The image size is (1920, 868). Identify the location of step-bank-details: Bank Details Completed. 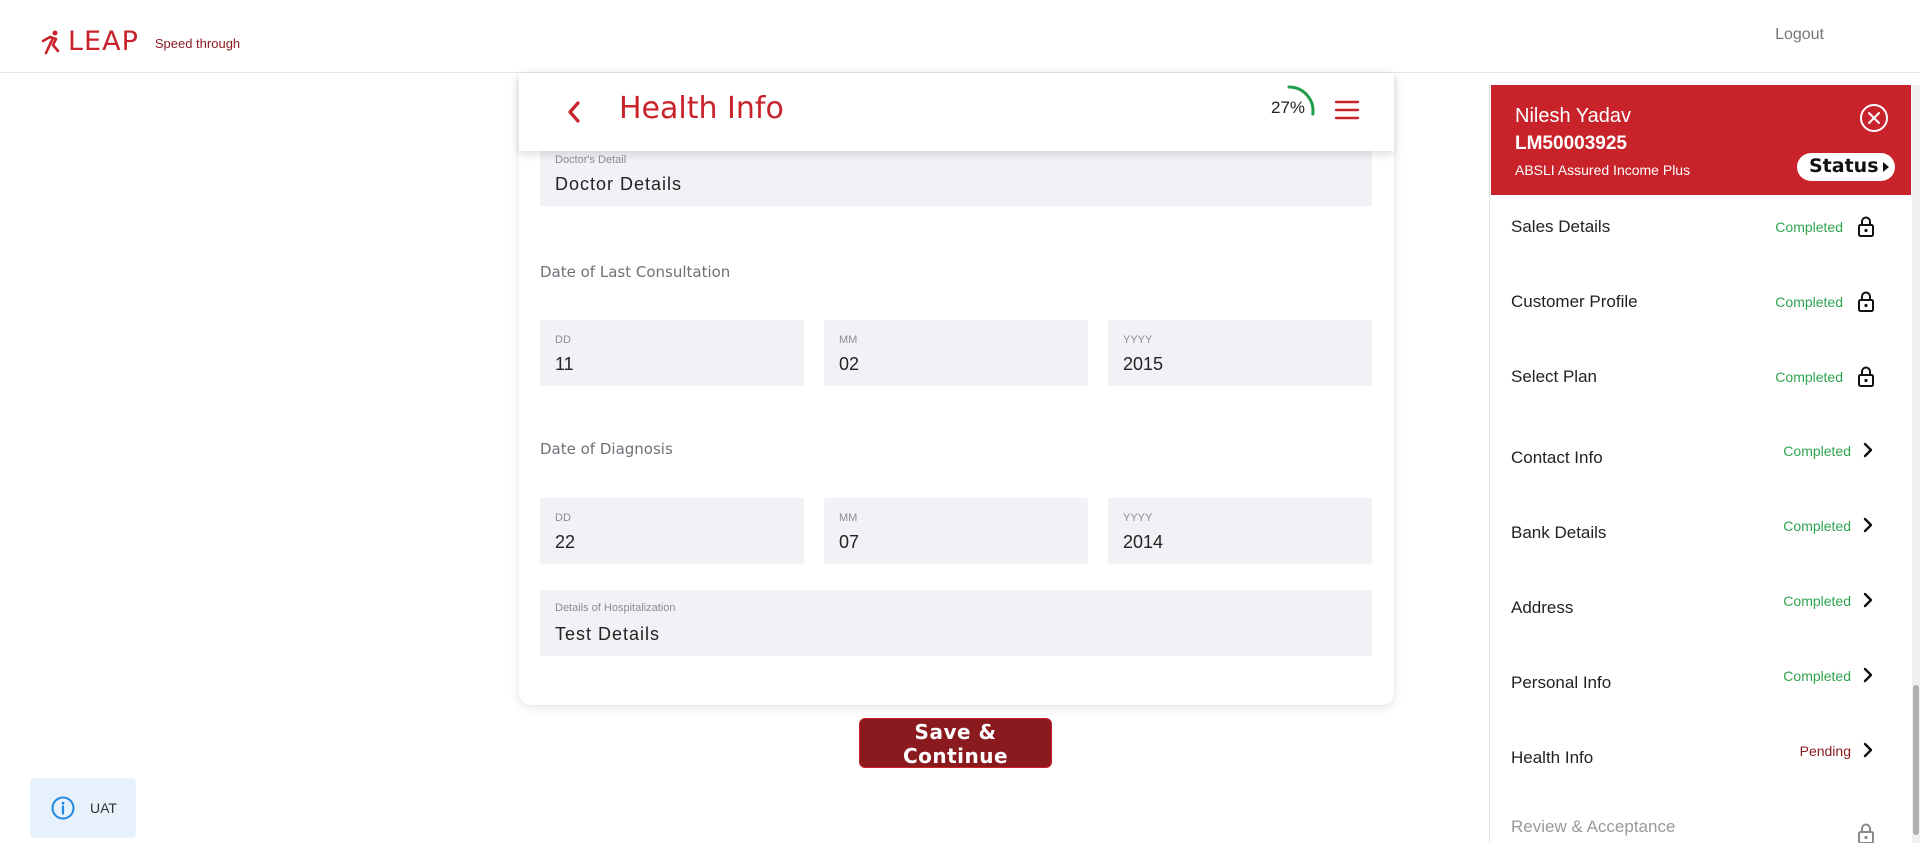
(1690, 532).